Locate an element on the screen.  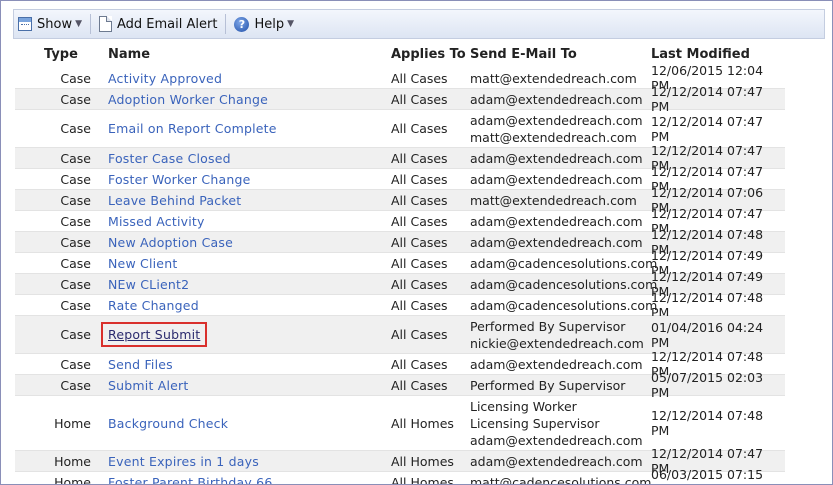
cell-name: Foster Case Closed is located at coordinates (248, 158).